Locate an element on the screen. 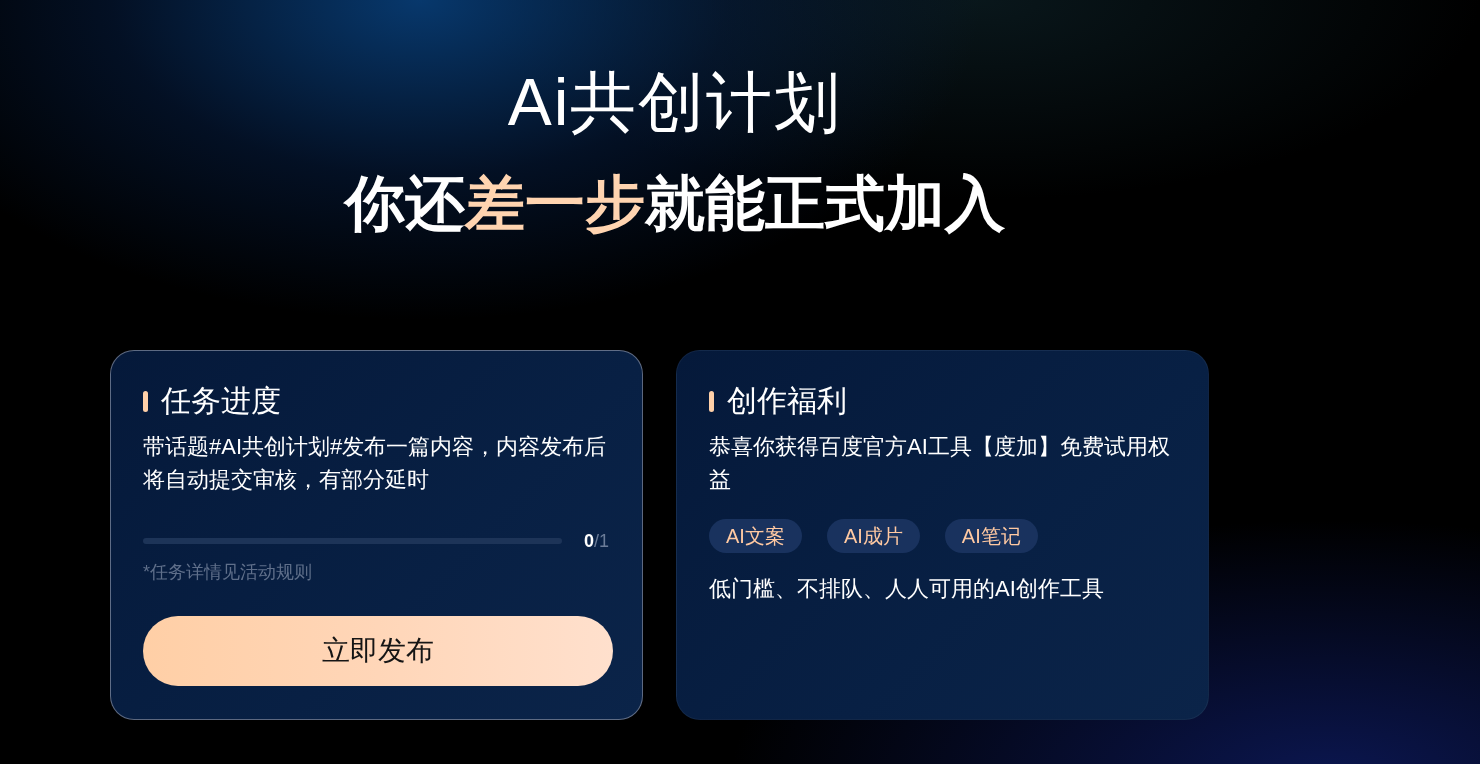  logo-title: Ai共创计划 is located at coordinates (675, 102).